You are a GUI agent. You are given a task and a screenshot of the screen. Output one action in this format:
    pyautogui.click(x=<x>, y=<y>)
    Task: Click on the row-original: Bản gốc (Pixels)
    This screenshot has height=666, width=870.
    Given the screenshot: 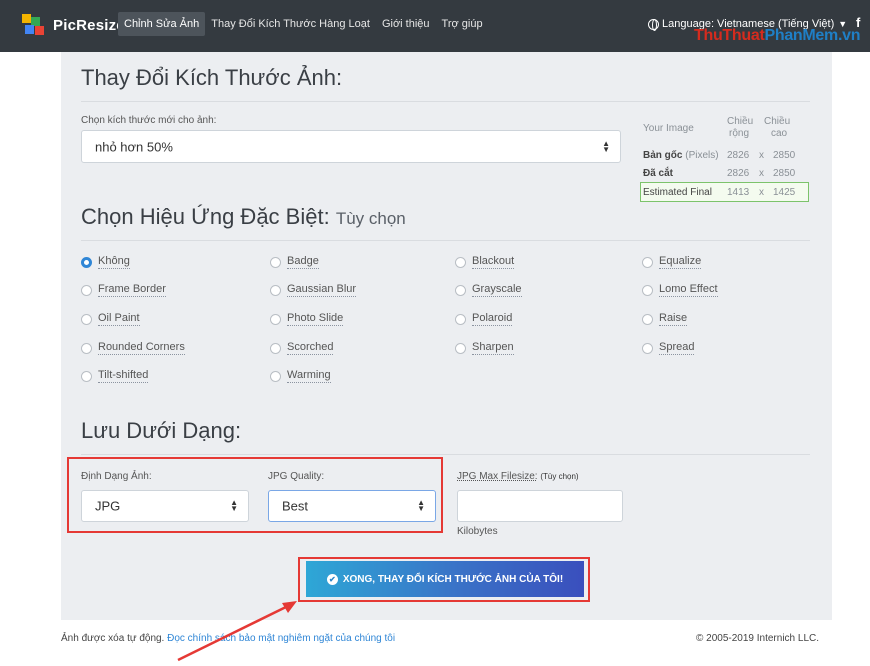 What is the action you would take?
    pyautogui.click(x=681, y=155)
    